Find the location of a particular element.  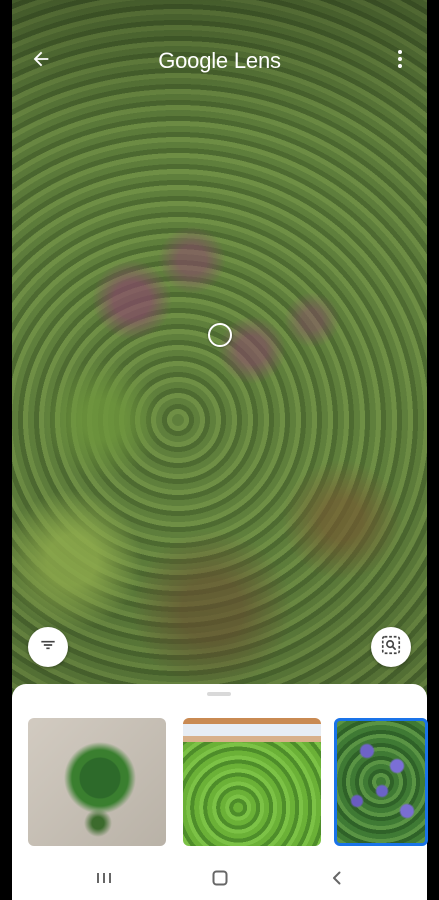

image-search-button is located at coordinates (391, 647).